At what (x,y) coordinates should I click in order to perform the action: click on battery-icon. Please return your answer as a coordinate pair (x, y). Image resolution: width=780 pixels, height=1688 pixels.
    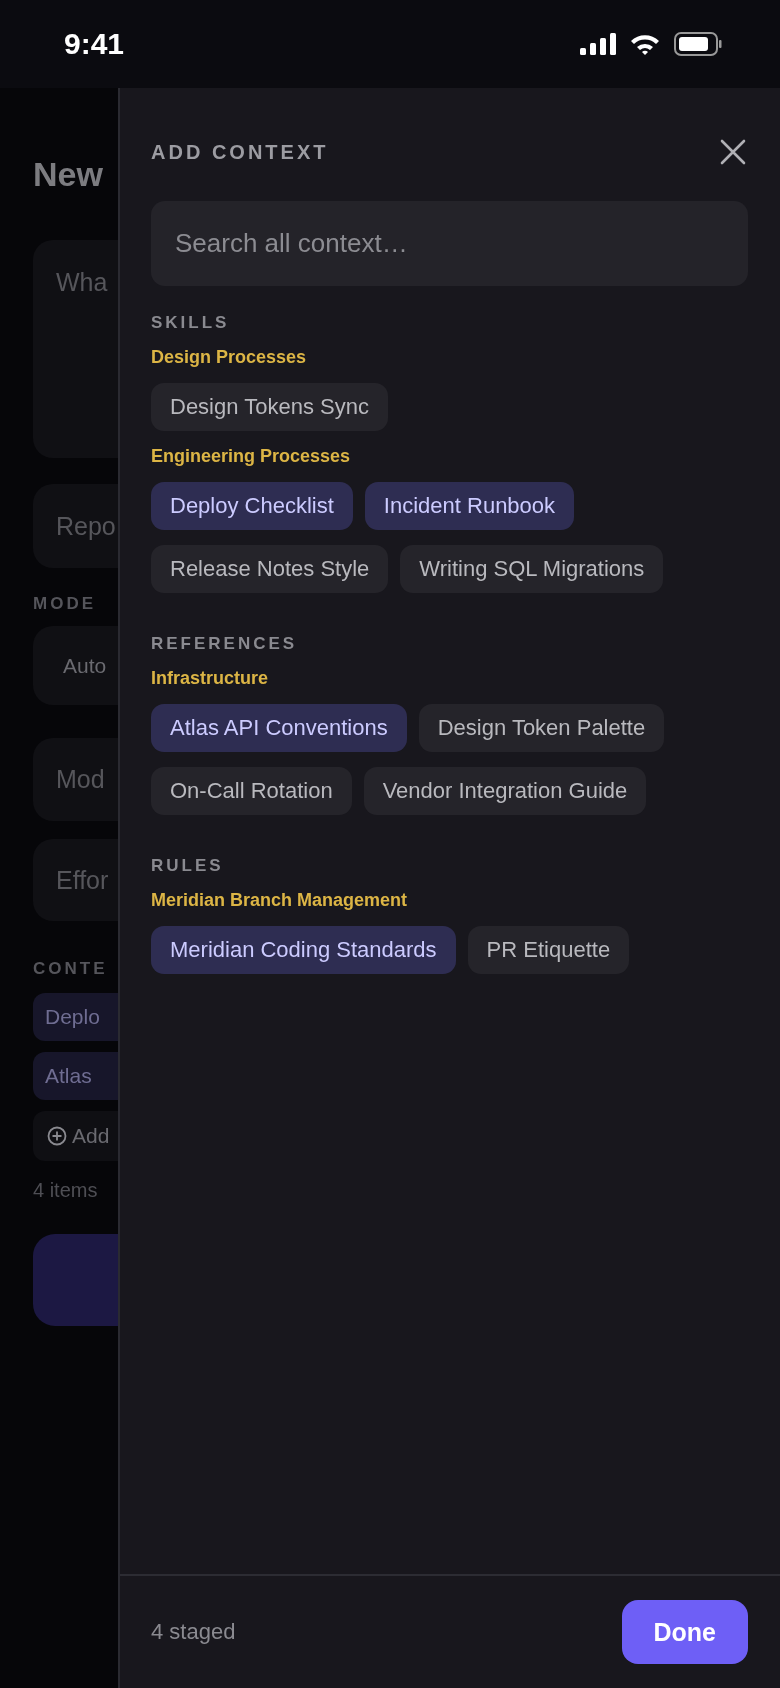
    Looking at the image, I should click on (698, 44).